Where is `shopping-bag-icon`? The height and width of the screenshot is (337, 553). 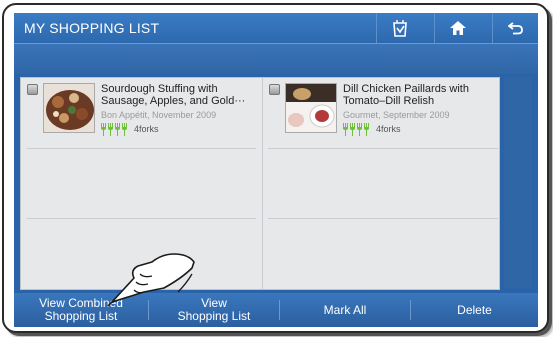
shopping-bag-icon is located at coordinates (400, 28).